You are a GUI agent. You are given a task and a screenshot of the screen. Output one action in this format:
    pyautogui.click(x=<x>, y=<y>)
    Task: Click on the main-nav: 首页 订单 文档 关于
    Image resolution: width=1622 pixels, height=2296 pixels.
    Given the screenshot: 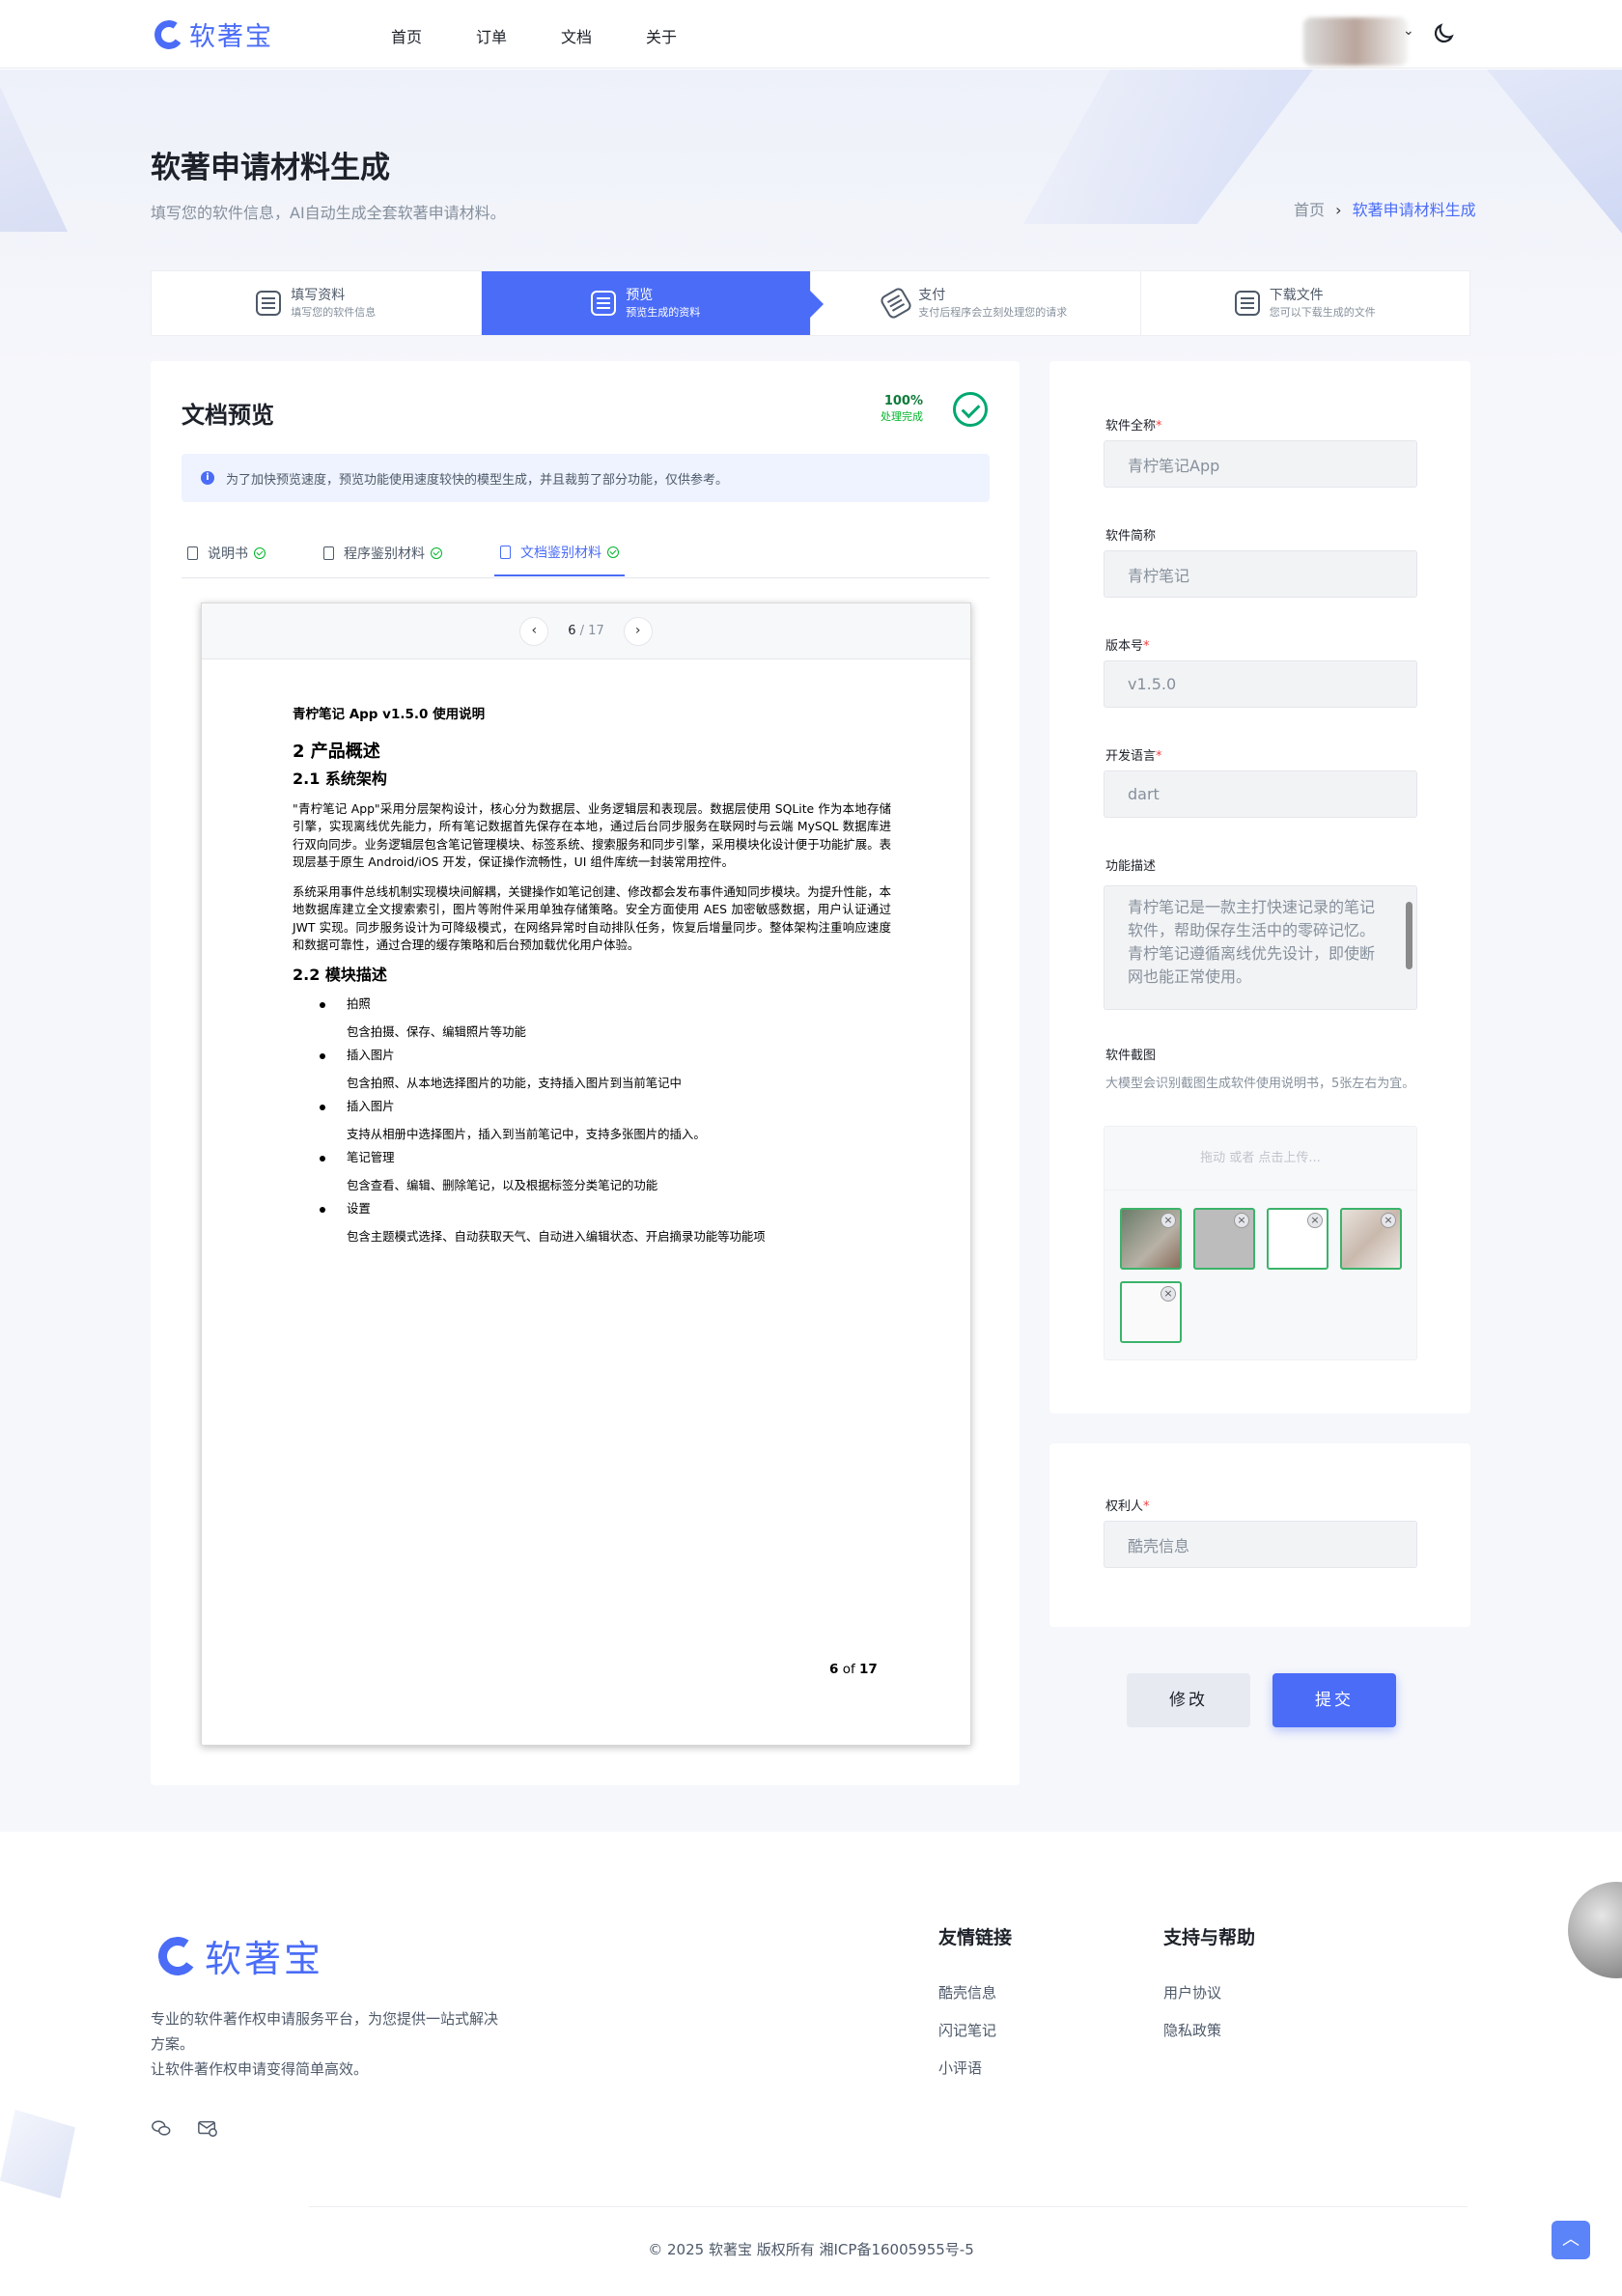 What is the action you would take?
    pyautogui.click(x=534, y=36)
    